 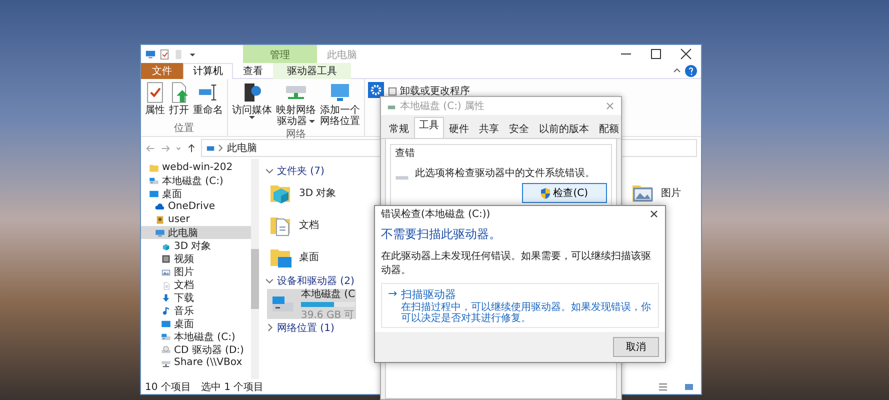 What do you see at coordinates (184, 128) in the screenshot?
I see `ribbon-group-label: 位置` at bounding box center [184, 128].